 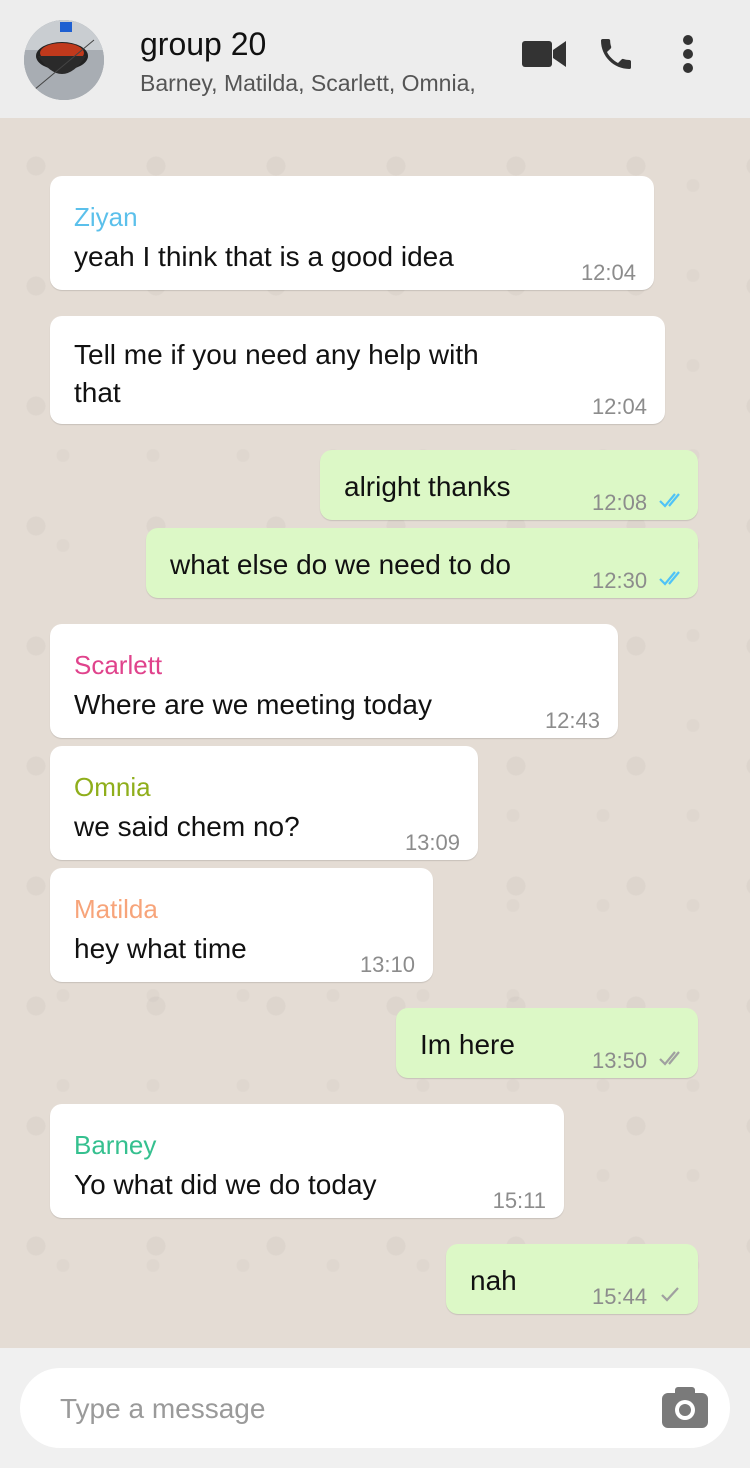 What do you see at coordinates (387, 964) in the screenshot?
I see `message-time: 13:10` at bounding box center [387, 964].